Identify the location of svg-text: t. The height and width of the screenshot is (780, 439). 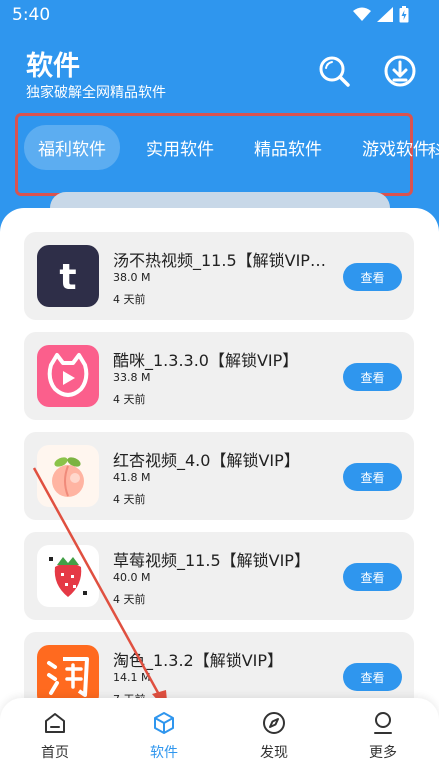
(67, 277).